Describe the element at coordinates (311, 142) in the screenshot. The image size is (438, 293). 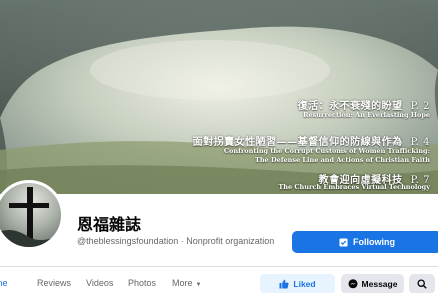
I see `cover-article-title: 面對拐賣女性陋習——基督信仰的防線與作為 P. 4` at that location.